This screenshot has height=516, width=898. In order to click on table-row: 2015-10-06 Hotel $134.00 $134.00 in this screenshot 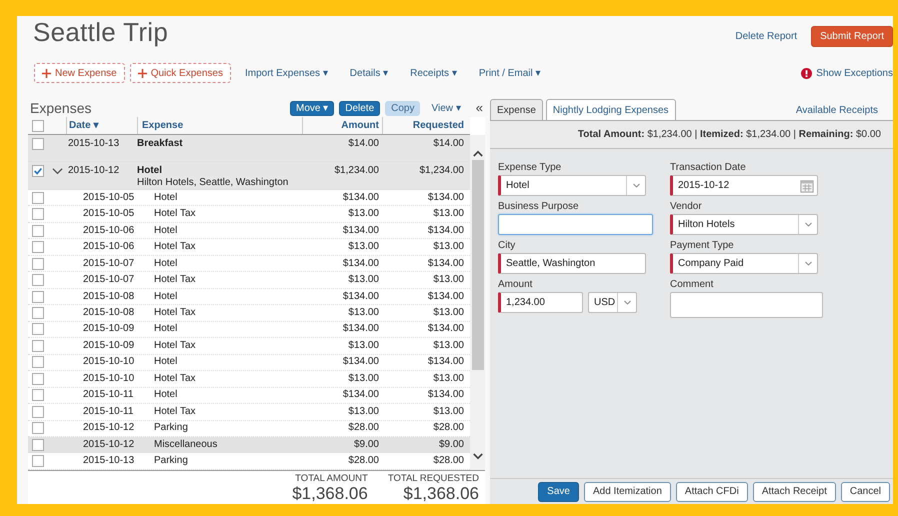, I will do `click(249, 231)`.